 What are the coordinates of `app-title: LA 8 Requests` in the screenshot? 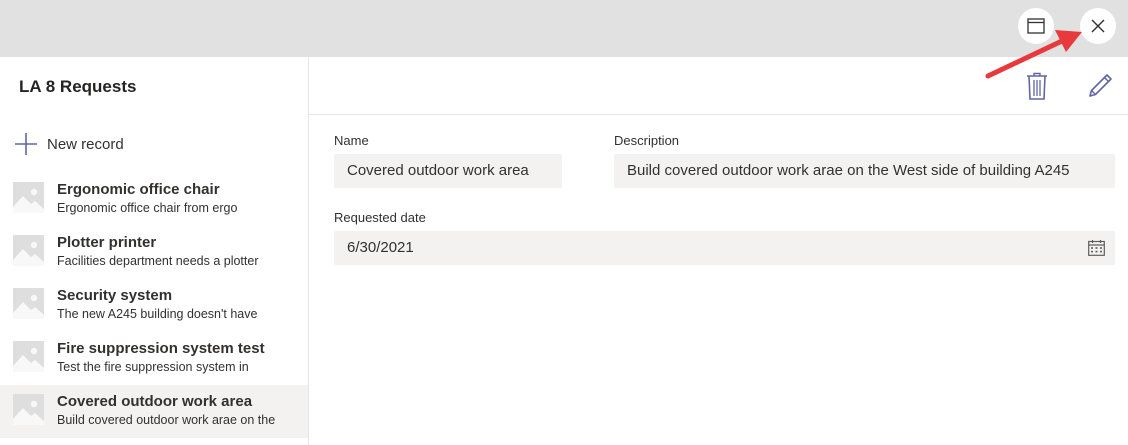 It's located at (78, 86).